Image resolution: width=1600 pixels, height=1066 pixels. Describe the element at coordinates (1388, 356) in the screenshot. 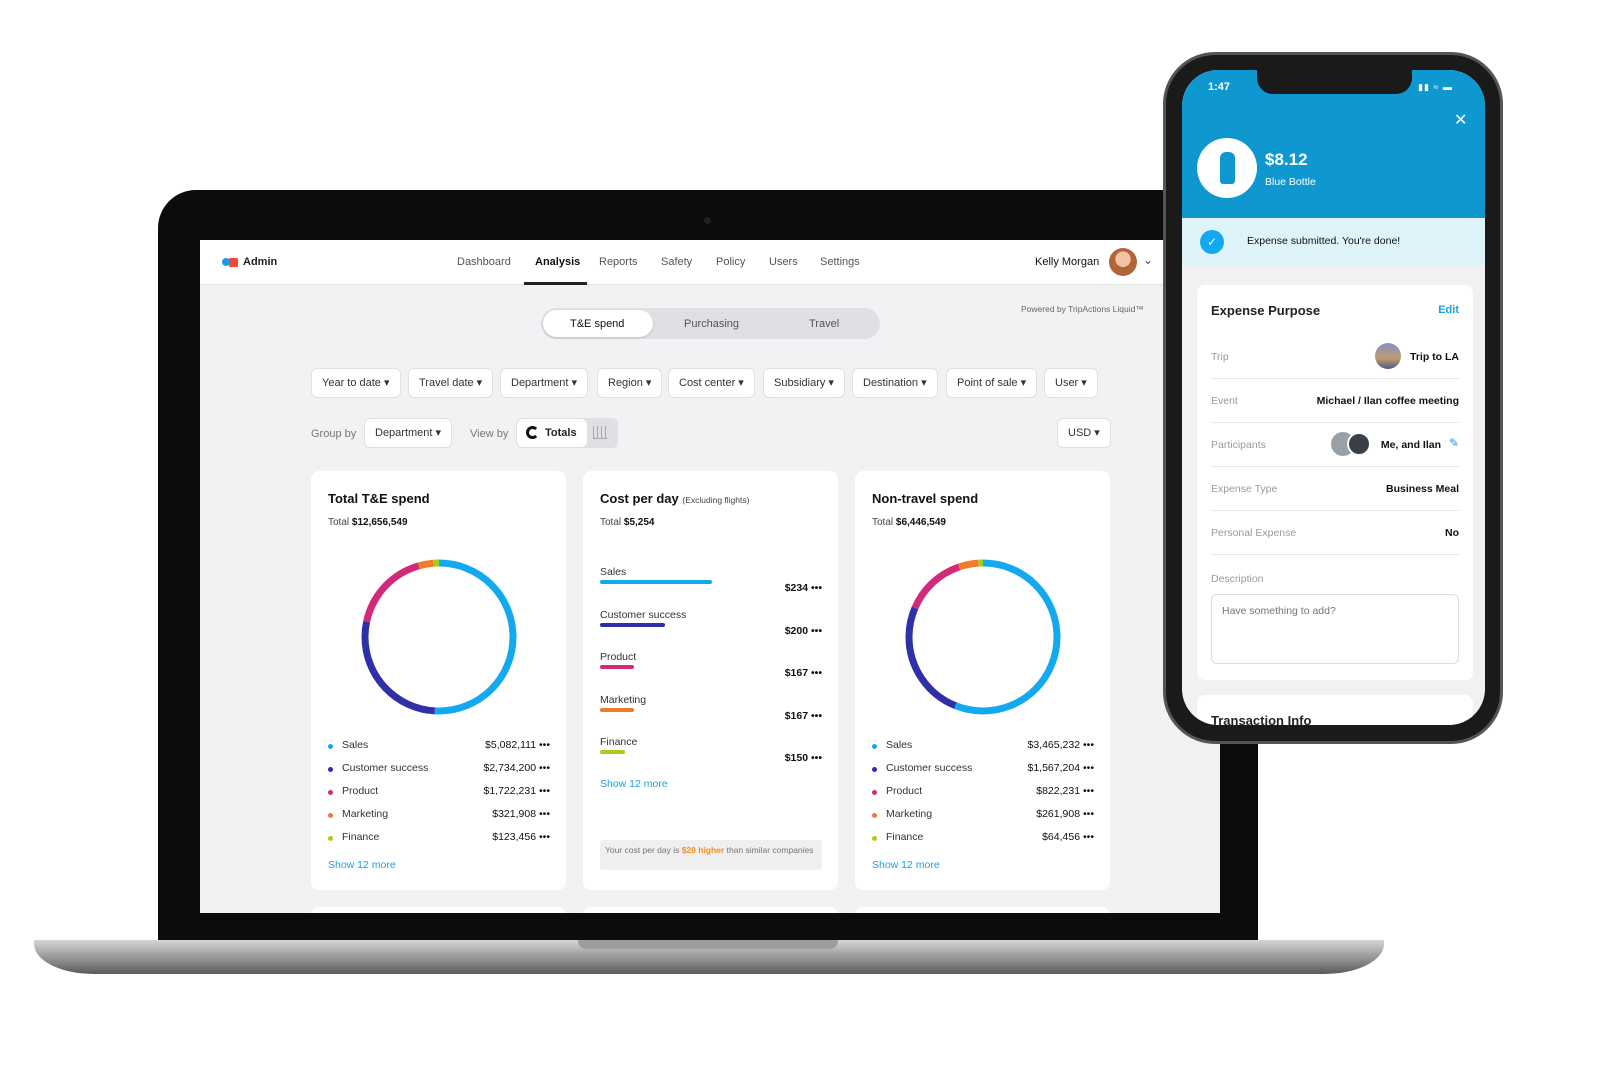

I see `trip-thumbnail` at that location.